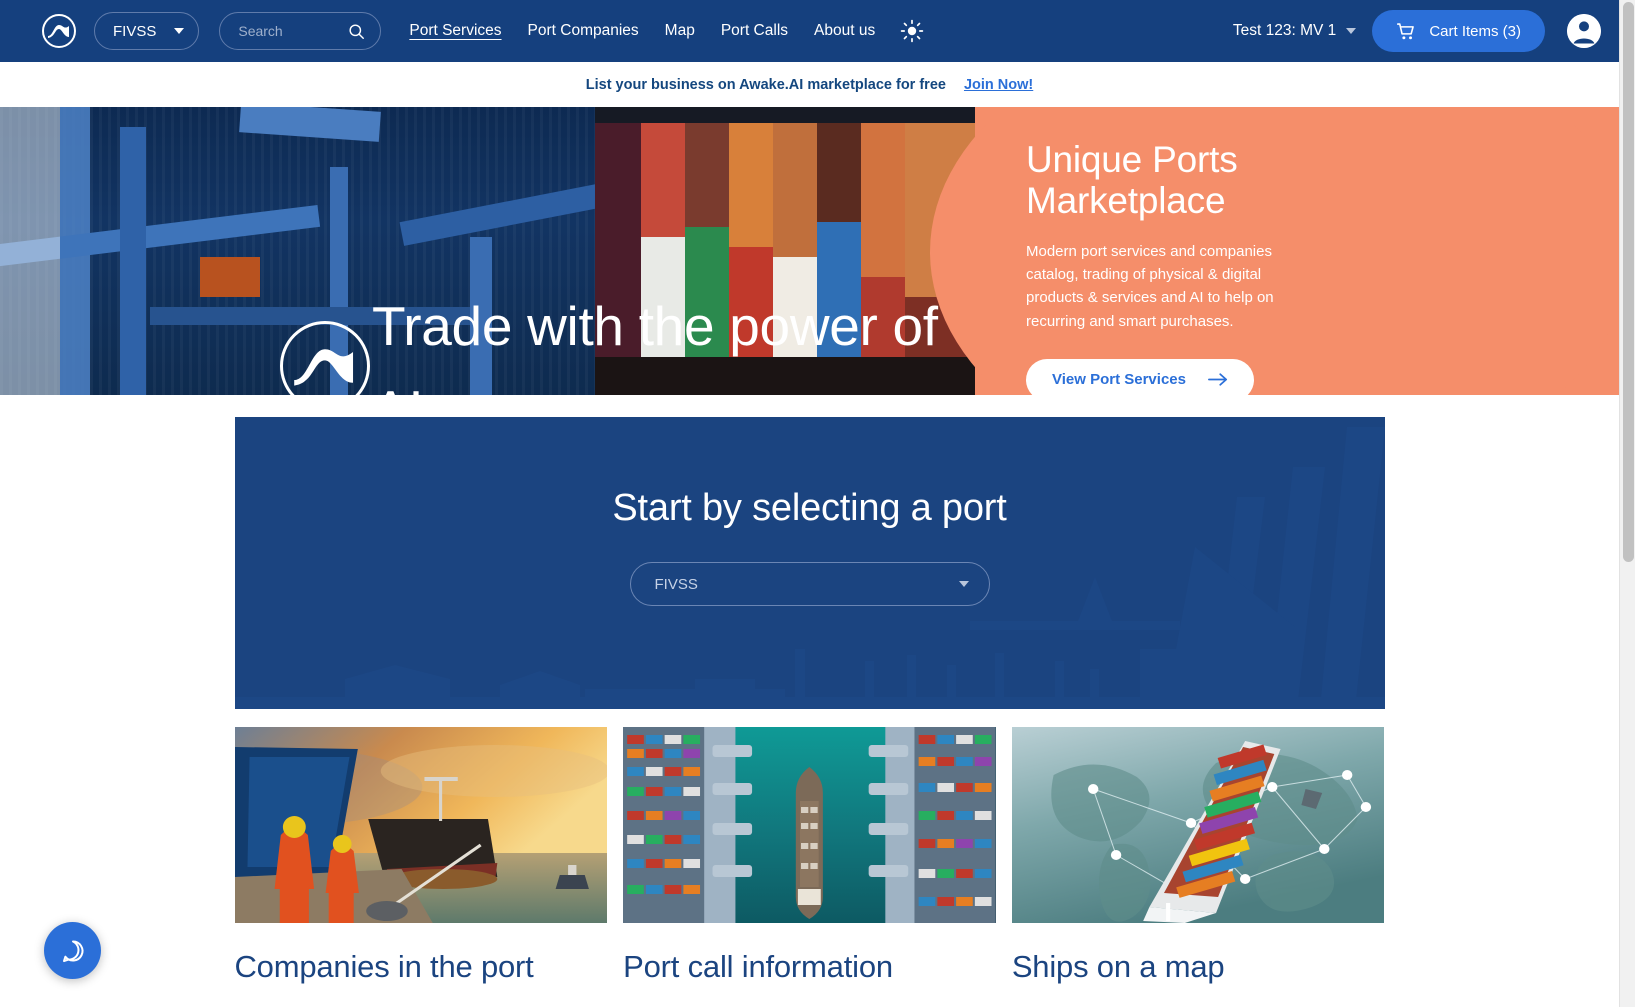  Describe the element at coordinates (455, 31) in the screenshot. I see `nav-item-port-services: Port Services` at that location.